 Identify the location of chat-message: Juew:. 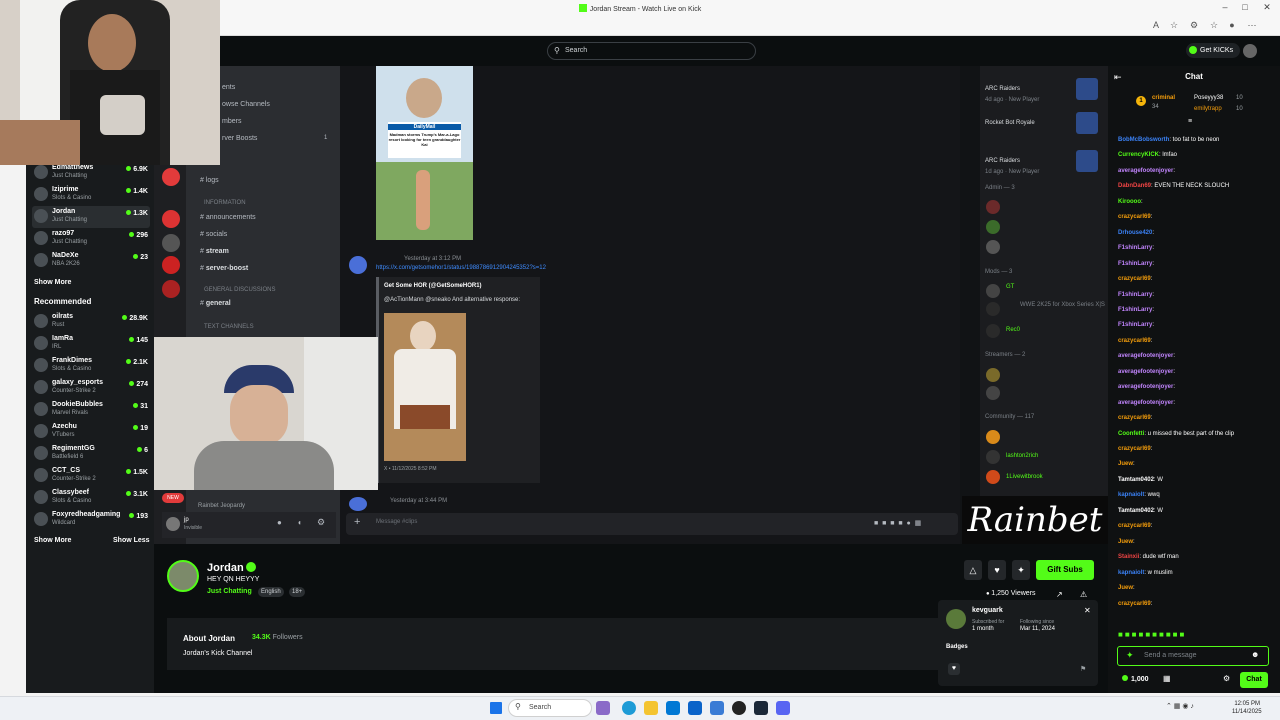
(1126, 542).